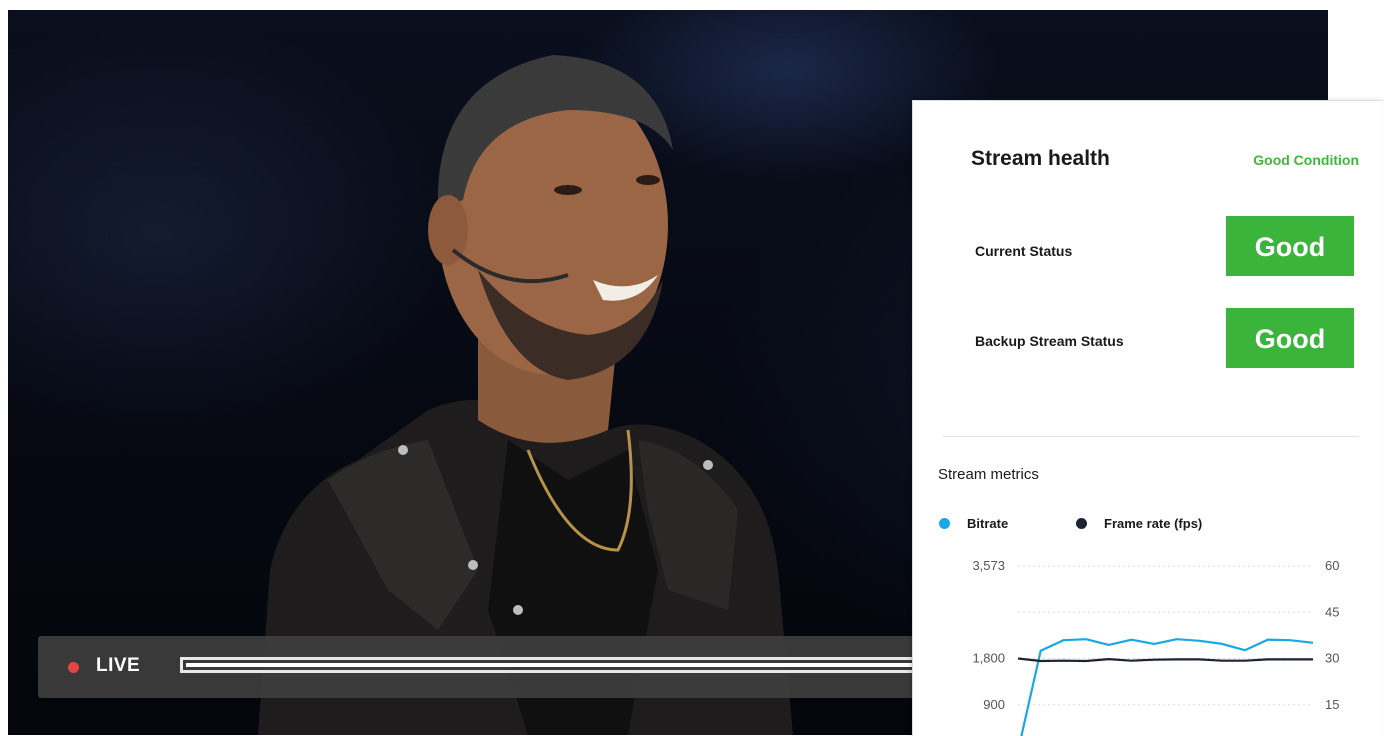  What do you see at coordinates (1167, 687) in the screenshot?
I see `bitrate-line` at bounding box center [1167, 687].